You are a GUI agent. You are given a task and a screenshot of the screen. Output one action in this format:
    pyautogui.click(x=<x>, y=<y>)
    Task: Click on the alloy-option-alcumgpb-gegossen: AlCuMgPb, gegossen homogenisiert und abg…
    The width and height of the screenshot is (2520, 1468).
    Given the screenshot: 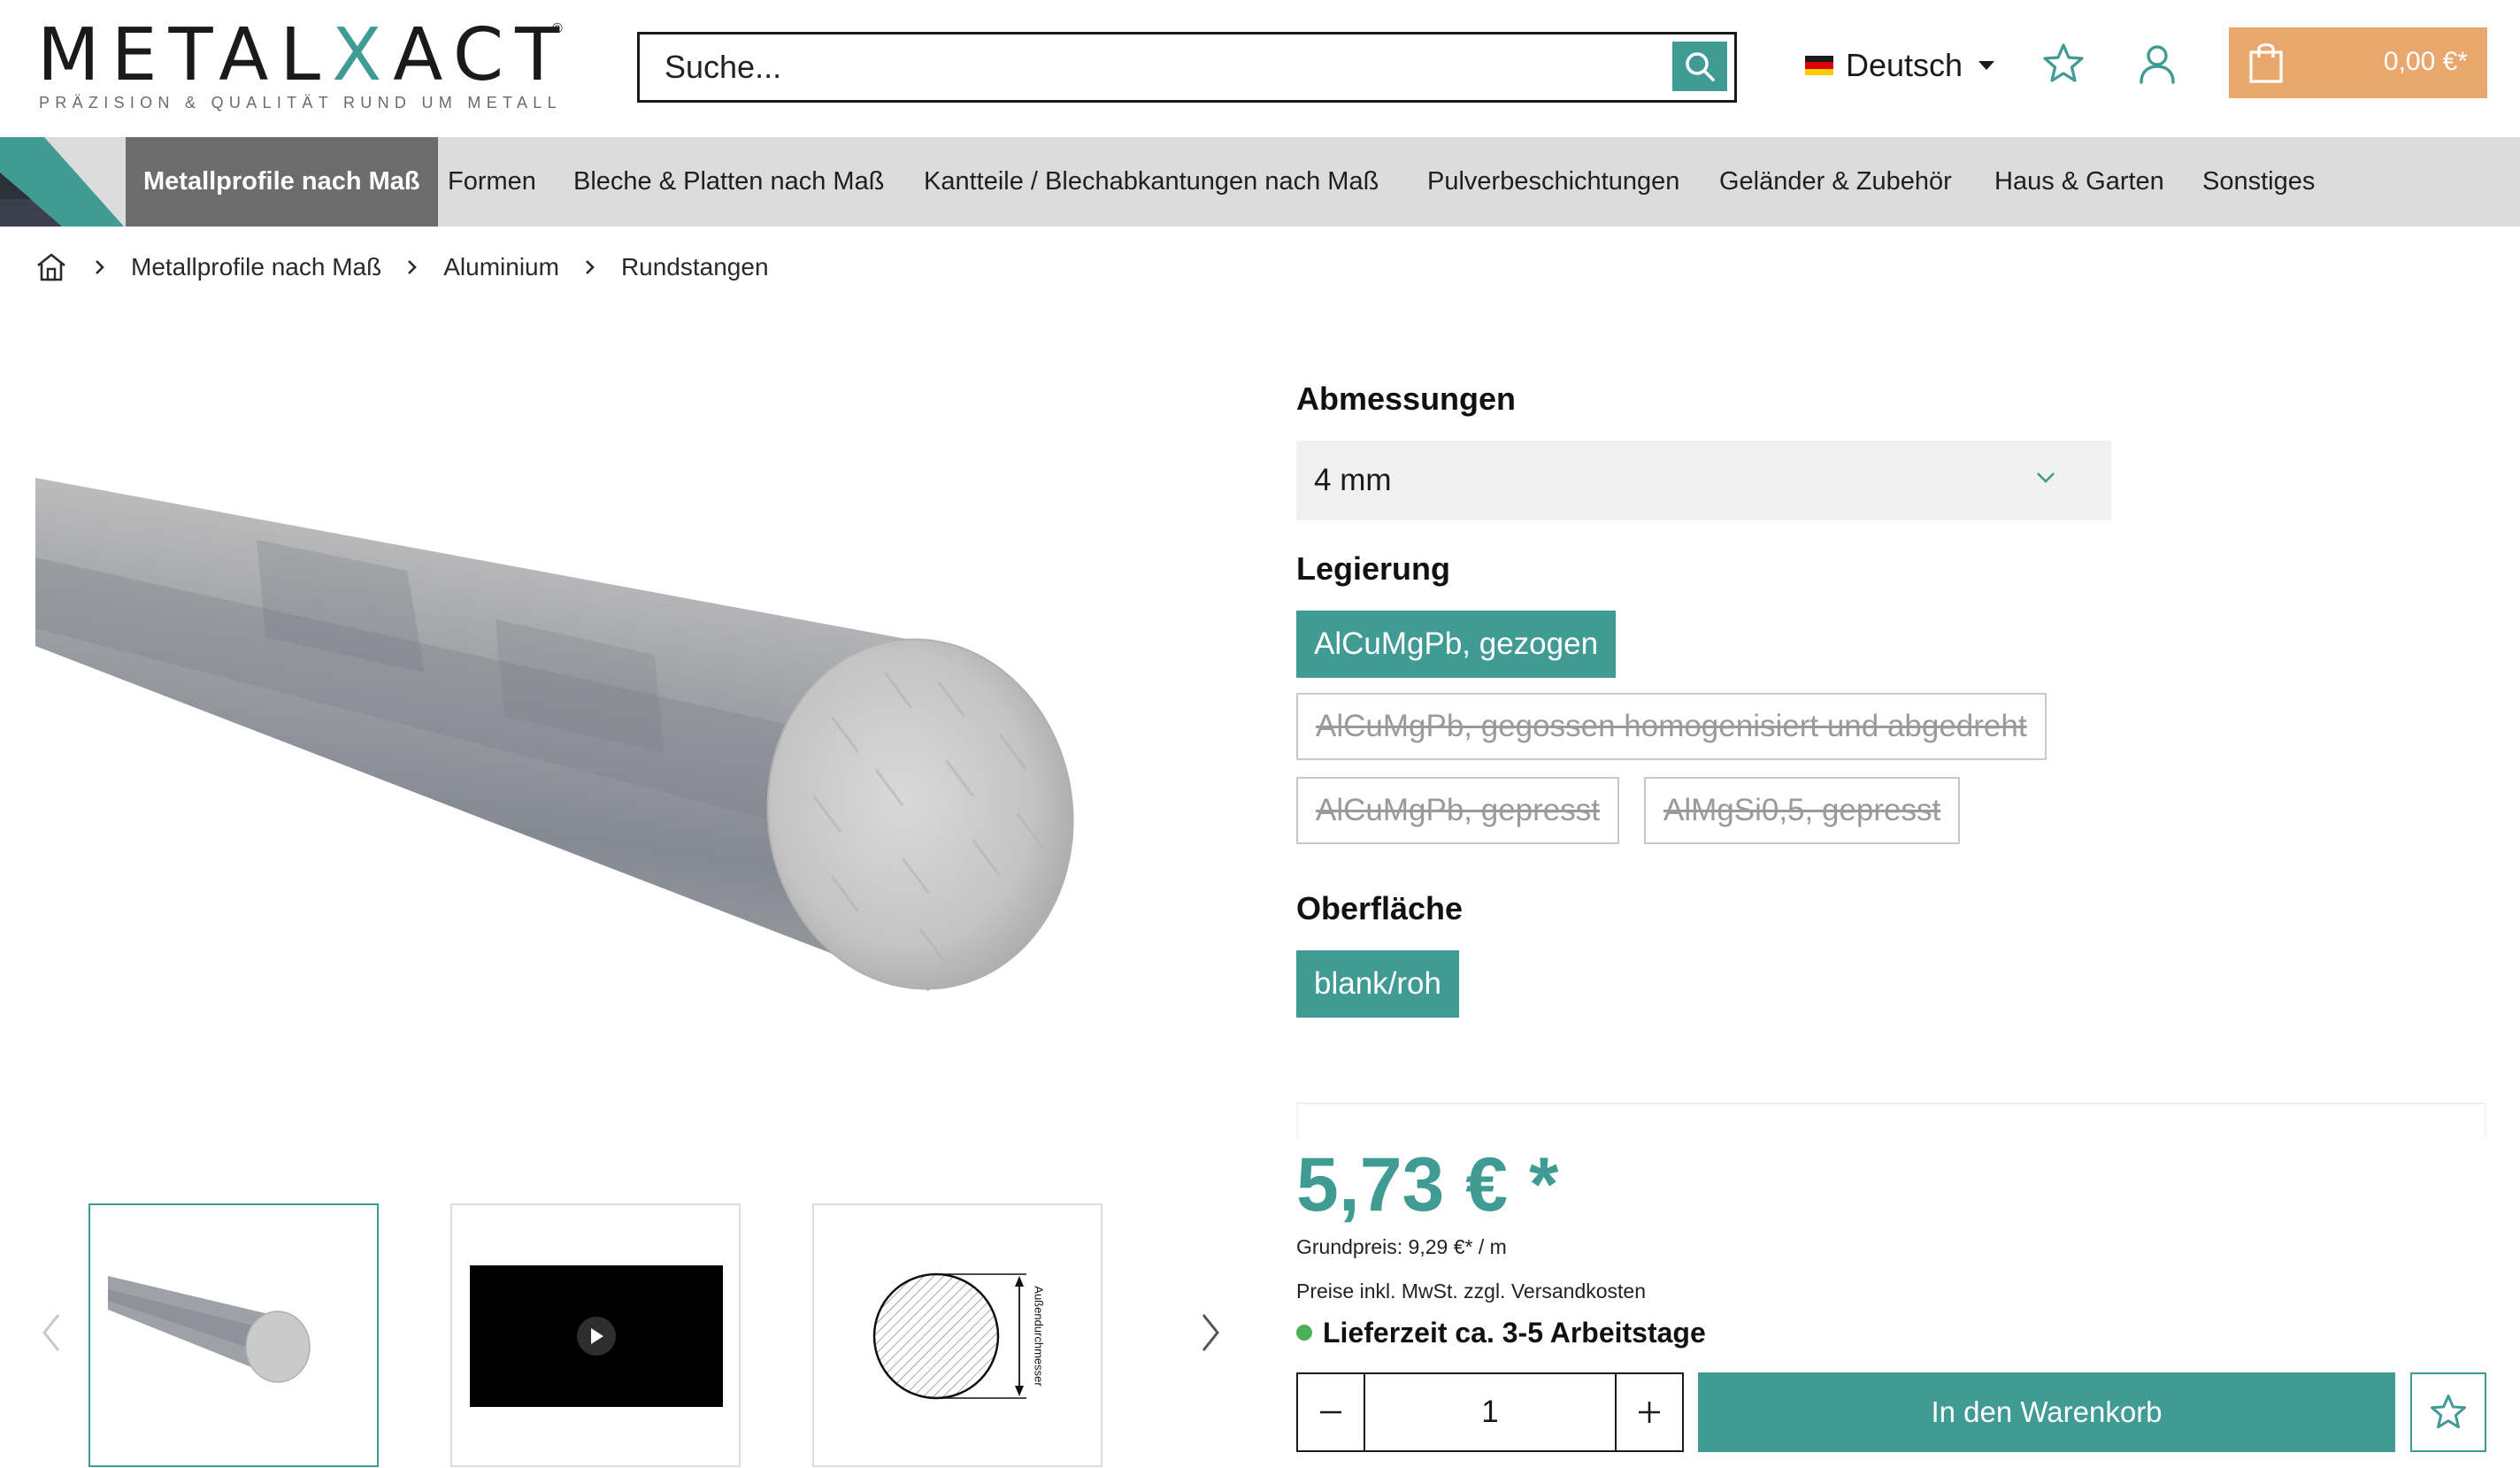 What is the action you would take?
    pyautogui.click(x=1671, y=726)
    